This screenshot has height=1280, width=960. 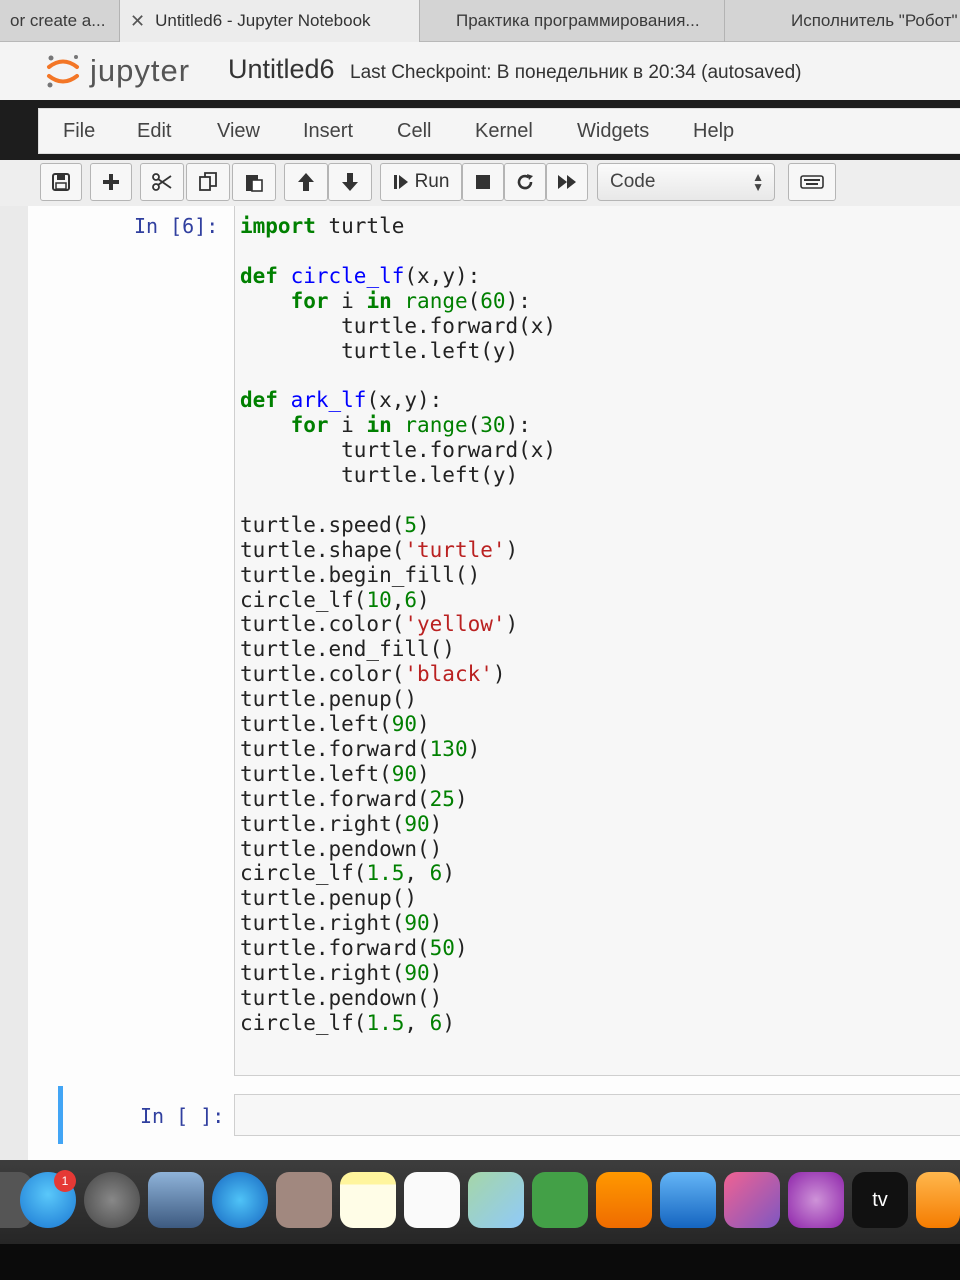 I want to click on photo-icon, so click(x=176, y=1200).